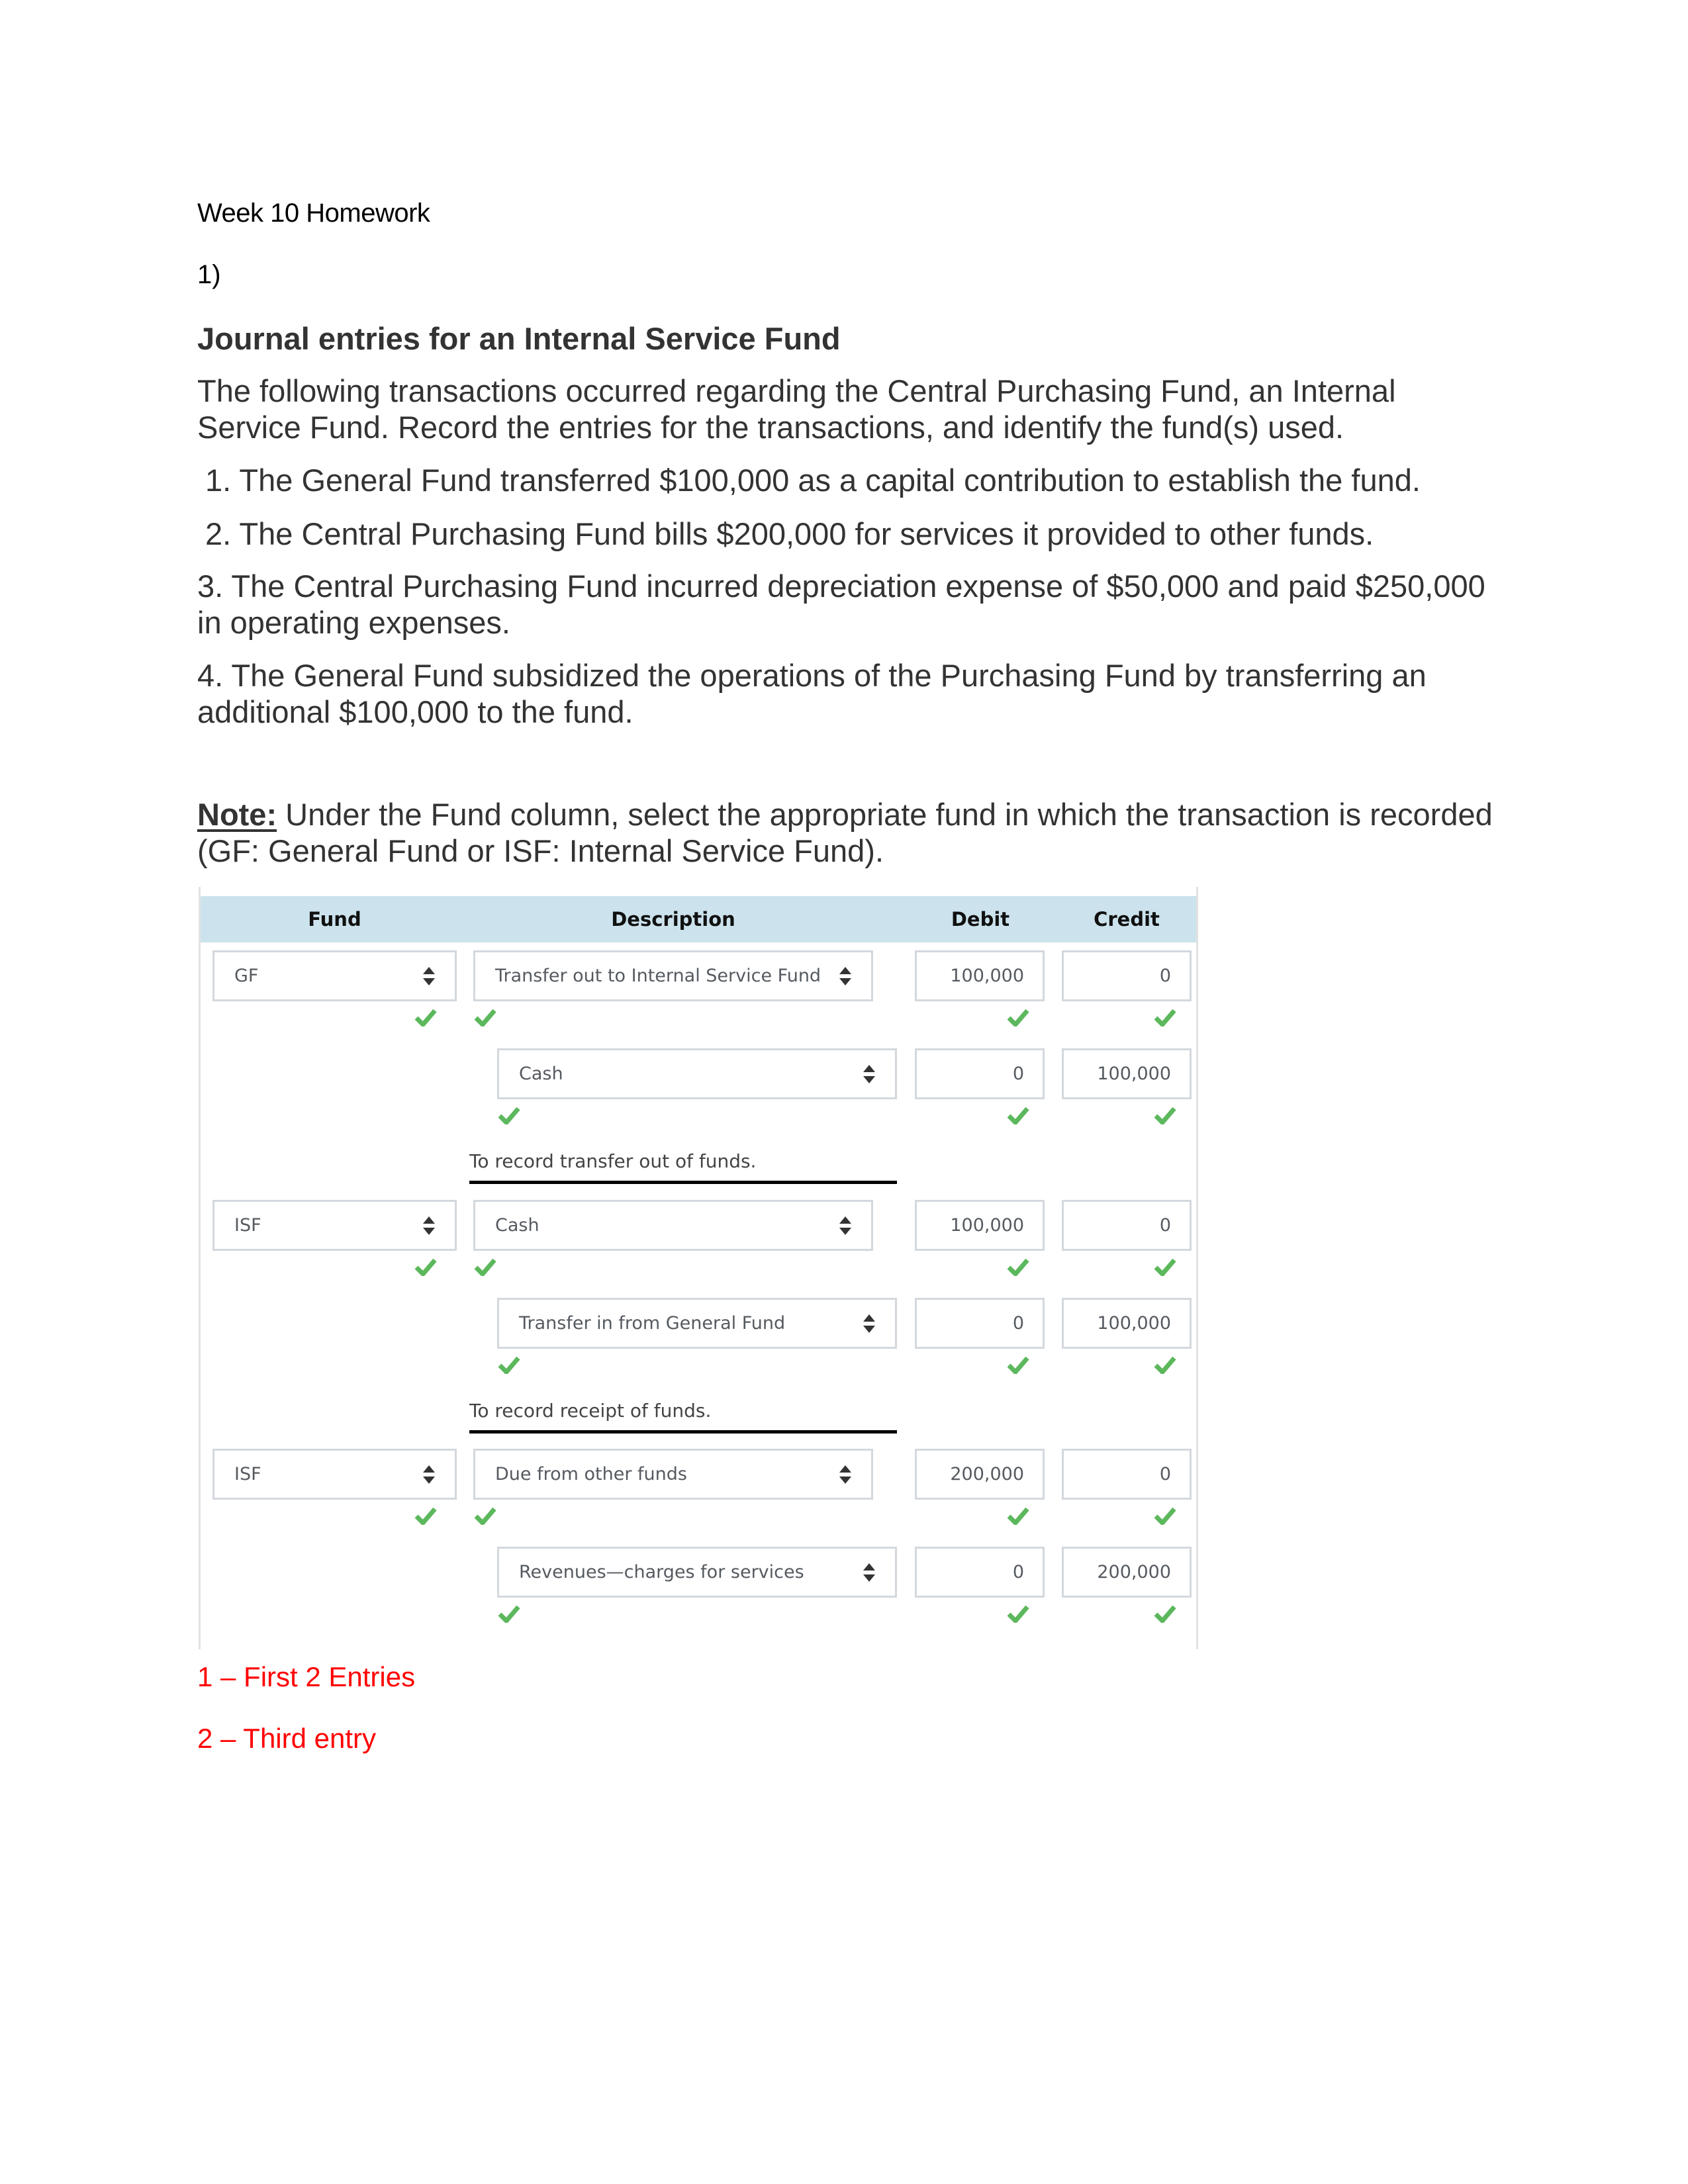 This screenshot has width=1688, height=2184. What do you see at coordinates (658, 976) in the screenshot?
I see `account-select-value: Transfer out to Internal Service Fund` at bounding box center [658, 976].